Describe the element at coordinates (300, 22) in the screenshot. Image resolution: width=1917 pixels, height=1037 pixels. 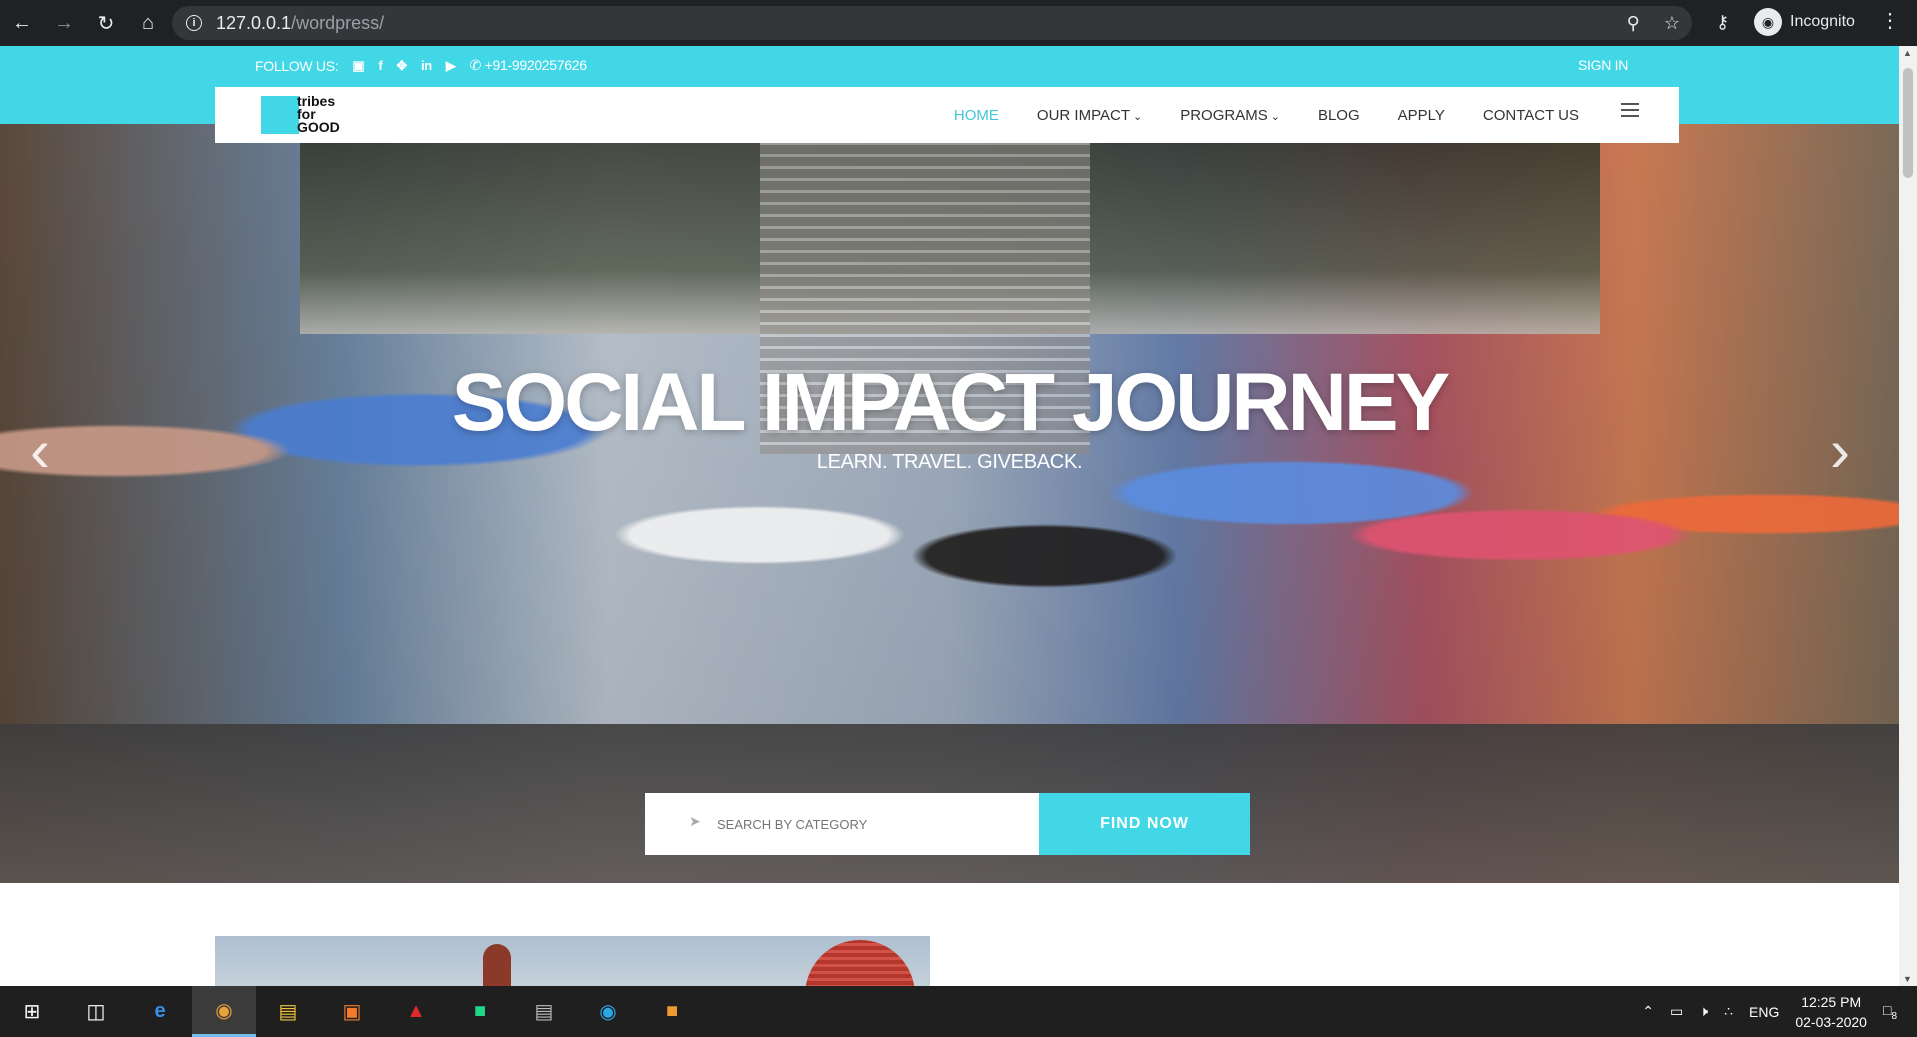
I see `url-text: 127.0.0.1/wordpress/` at that location.